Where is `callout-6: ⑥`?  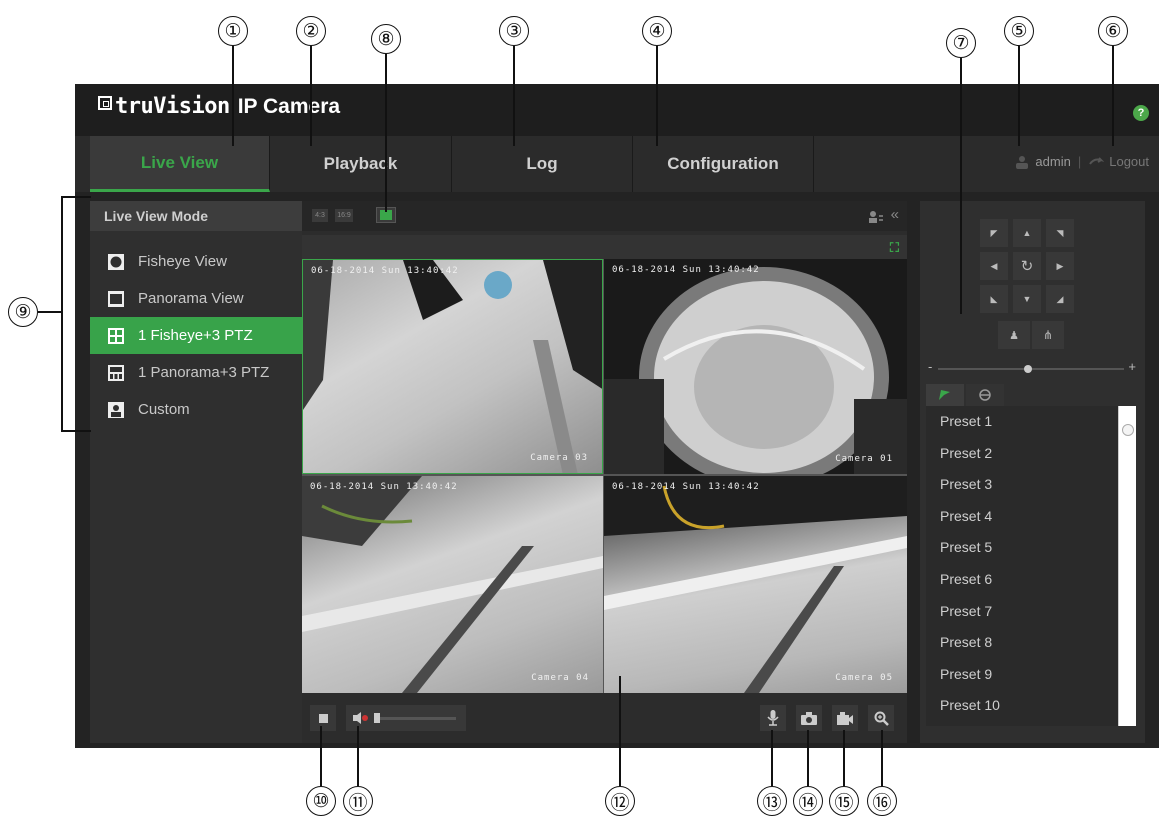 callout-6: ⑥ is located at coordinates (1113, 31).